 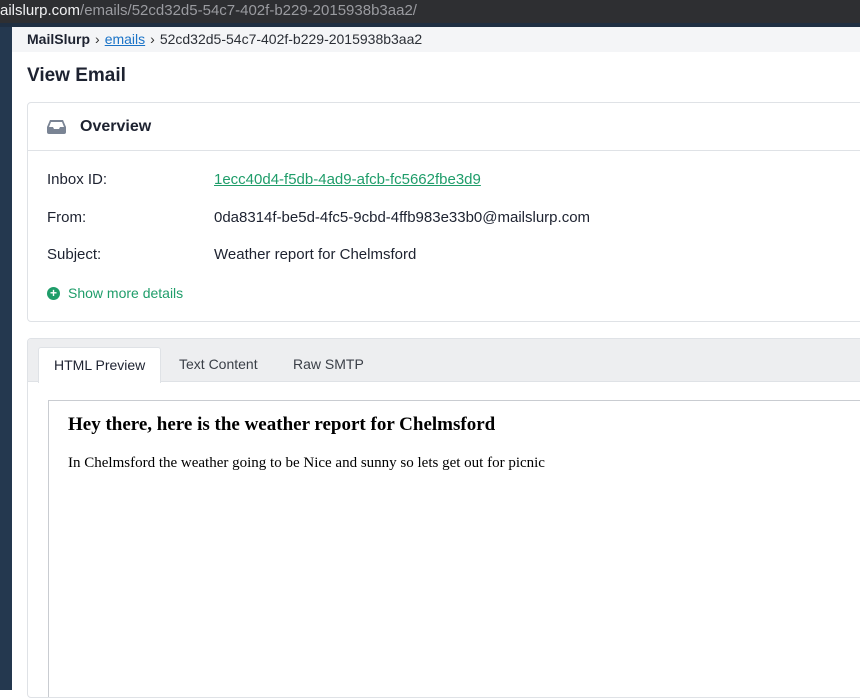 I want to click on inbox-tray-icon, so click(x=56, y=126).